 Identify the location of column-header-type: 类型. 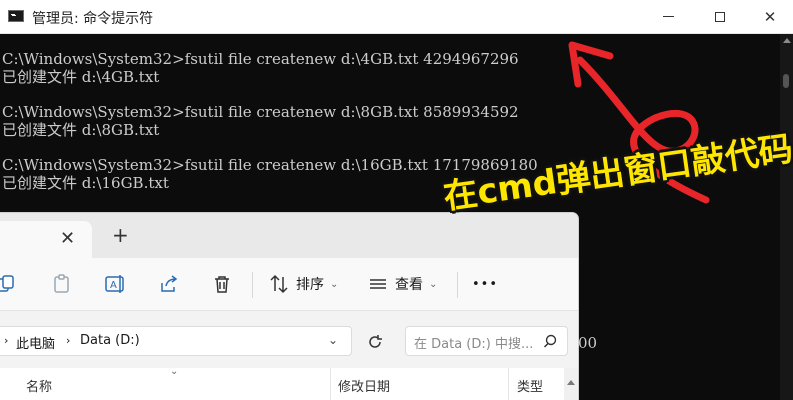
(530, 385).